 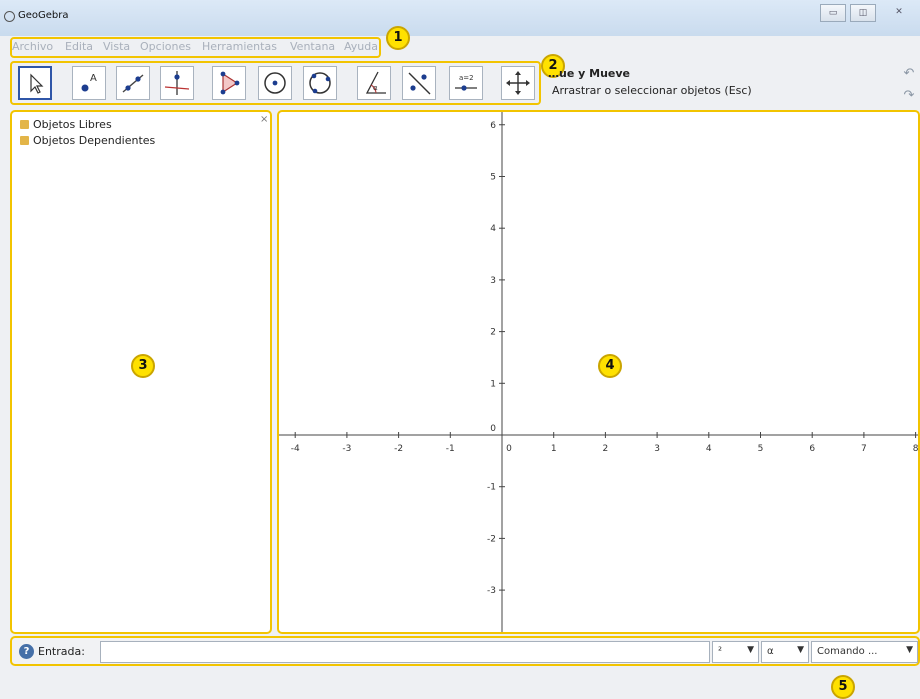 I want to click on line-segment-icon, so click(x=133, y=83).